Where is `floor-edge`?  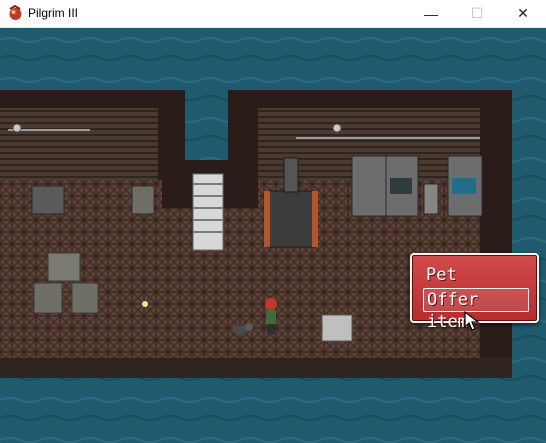 floor-edge is located at coordinates (256, 368).